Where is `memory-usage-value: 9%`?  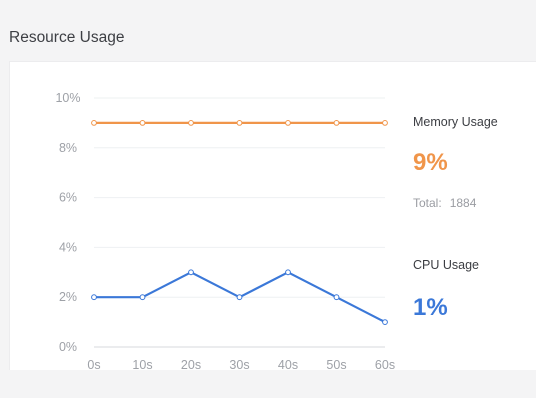 memory-usage-value: 9% is located at coordinates (430, 162).